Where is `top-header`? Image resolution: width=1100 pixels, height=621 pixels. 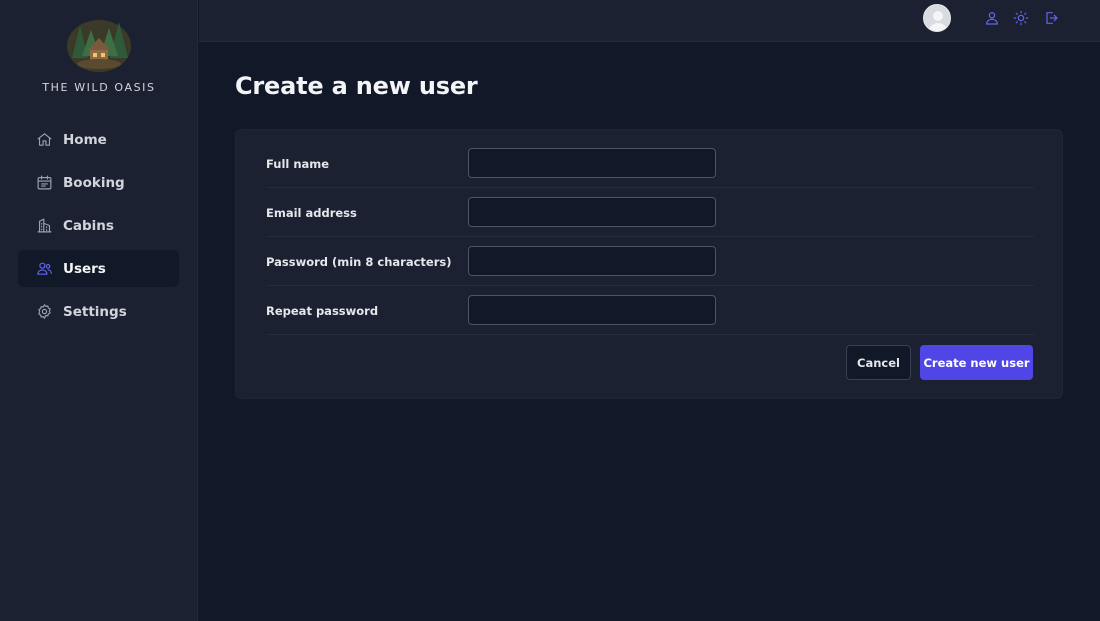 top-header is located at coordinates (649, 21).